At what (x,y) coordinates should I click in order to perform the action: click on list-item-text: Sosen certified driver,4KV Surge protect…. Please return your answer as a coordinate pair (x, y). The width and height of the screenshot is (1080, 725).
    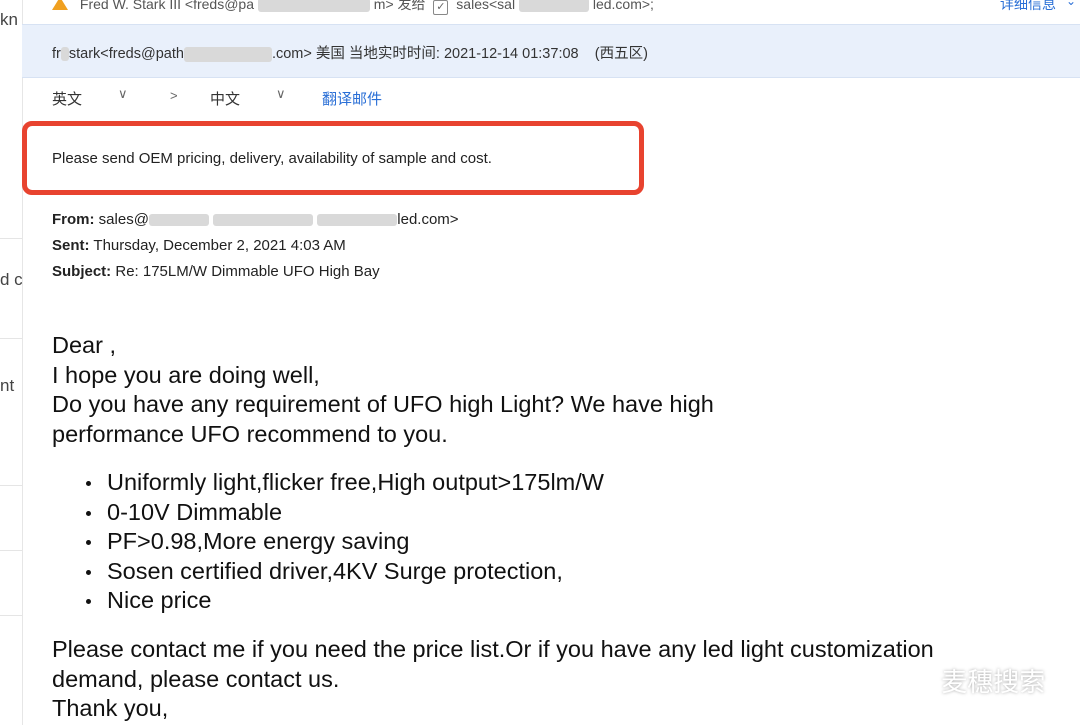
    Looking at the image, I should click on (335, 570).